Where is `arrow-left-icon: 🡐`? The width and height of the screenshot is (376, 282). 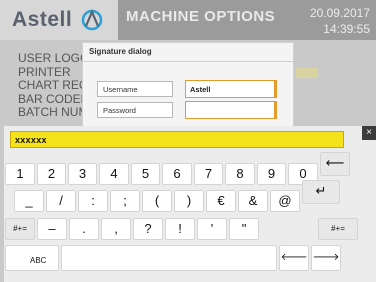
arrow-left-icon: 🡐 is located at coordinates (294, 258).